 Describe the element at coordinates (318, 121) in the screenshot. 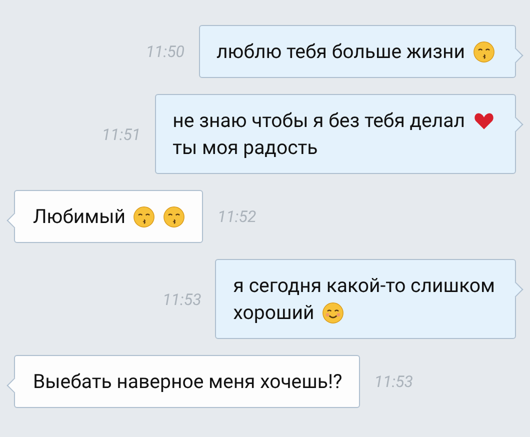

I see `message-text: не знаю чтобы я без тебя делал` at that location.